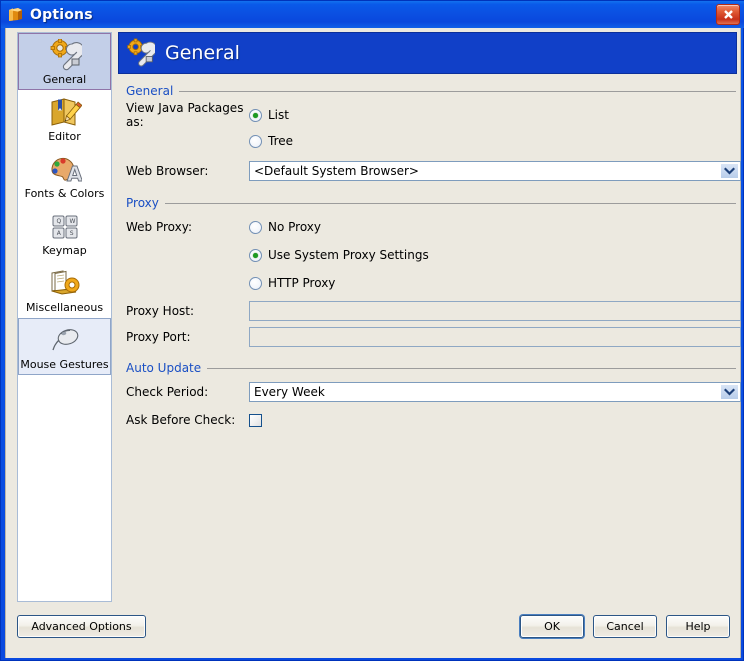 The image size is (744, 661). What do you see at coordinates (64, 136) in the screenshot?
I see `sidebar-item-label: Editor` at bounding box center [64, 136].